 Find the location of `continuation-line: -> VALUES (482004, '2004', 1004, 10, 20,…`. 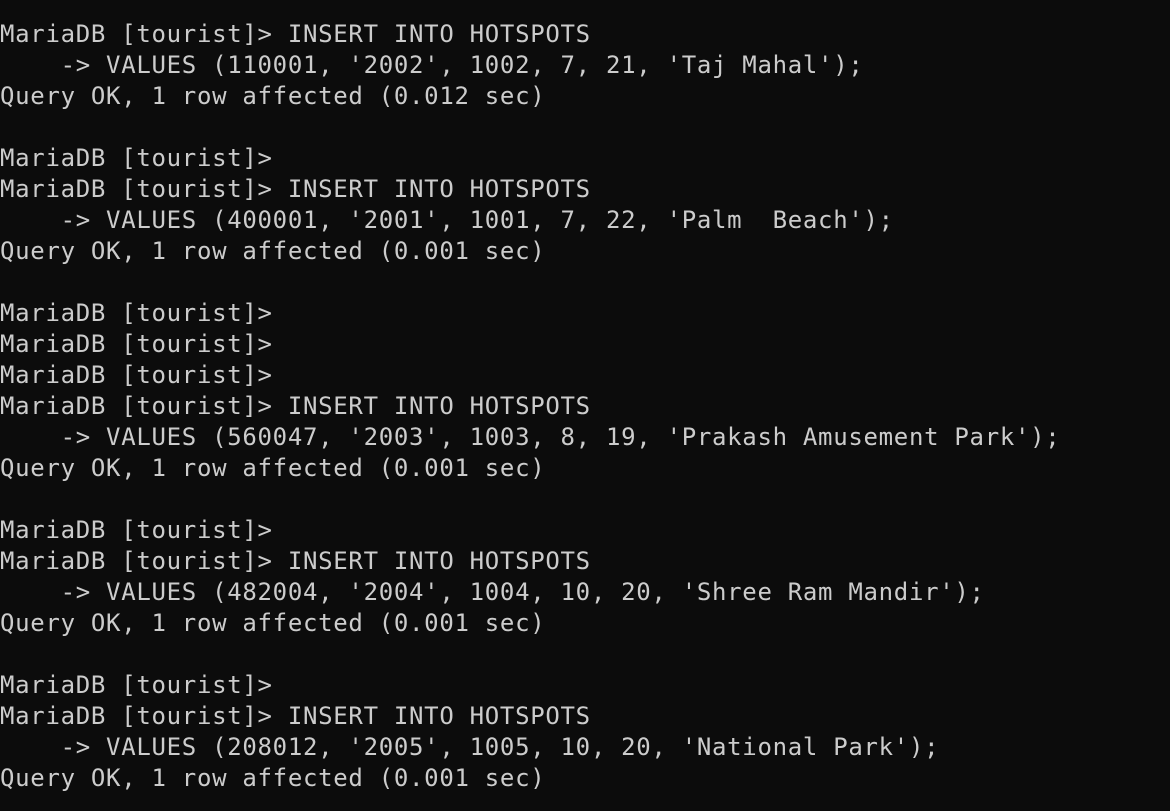

continuation-line: -> VALUES (482004, '2004', 1004, 10, 20,… is located at coordinates (492, 592).